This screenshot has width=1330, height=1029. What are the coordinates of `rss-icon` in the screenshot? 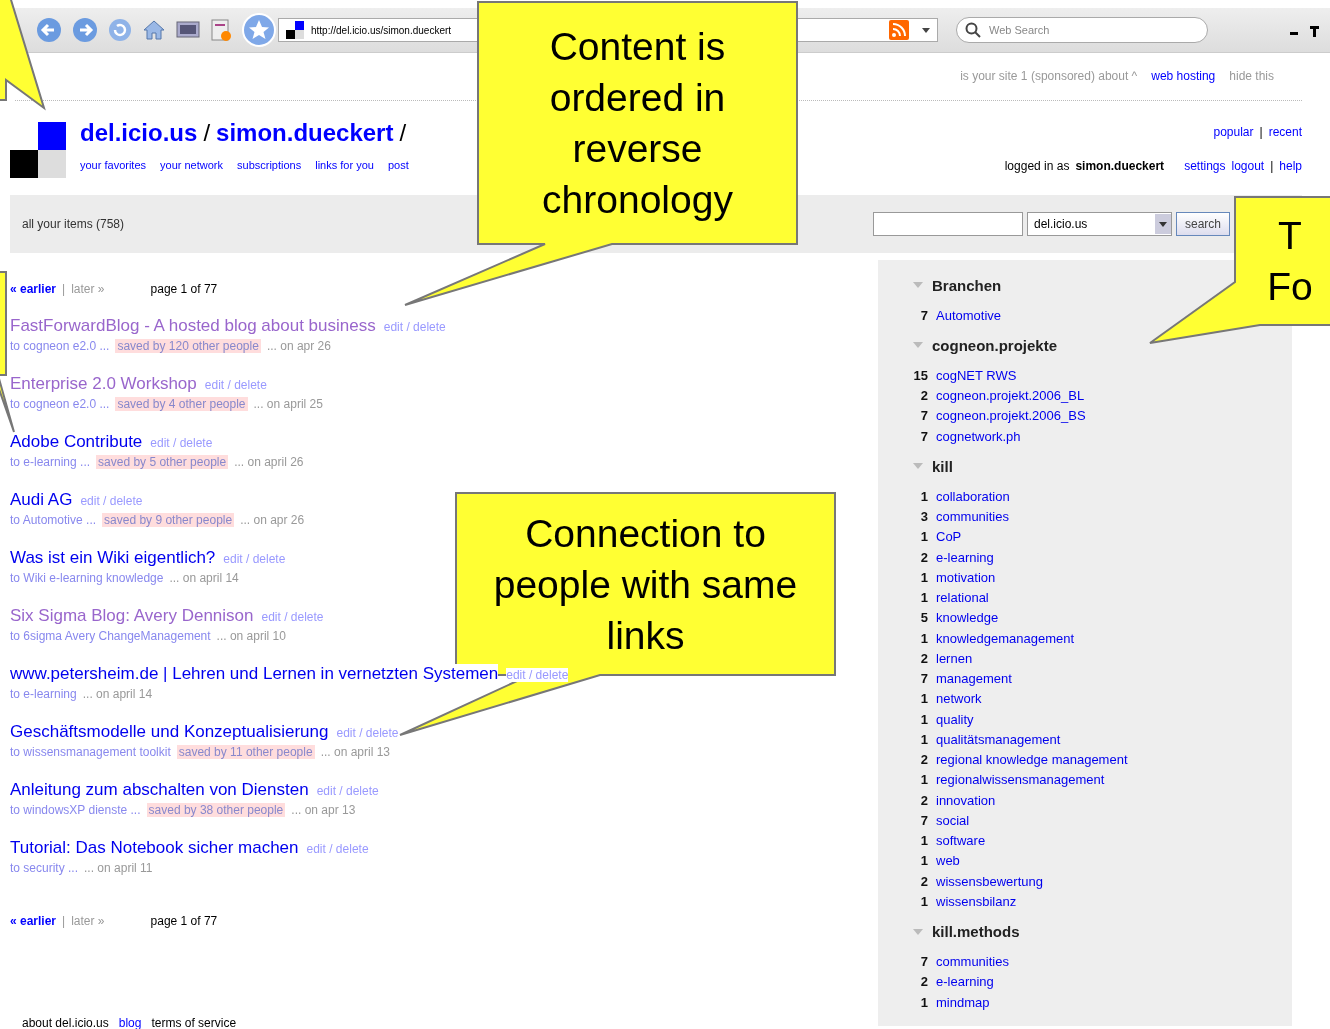 It's located at (899, 30).